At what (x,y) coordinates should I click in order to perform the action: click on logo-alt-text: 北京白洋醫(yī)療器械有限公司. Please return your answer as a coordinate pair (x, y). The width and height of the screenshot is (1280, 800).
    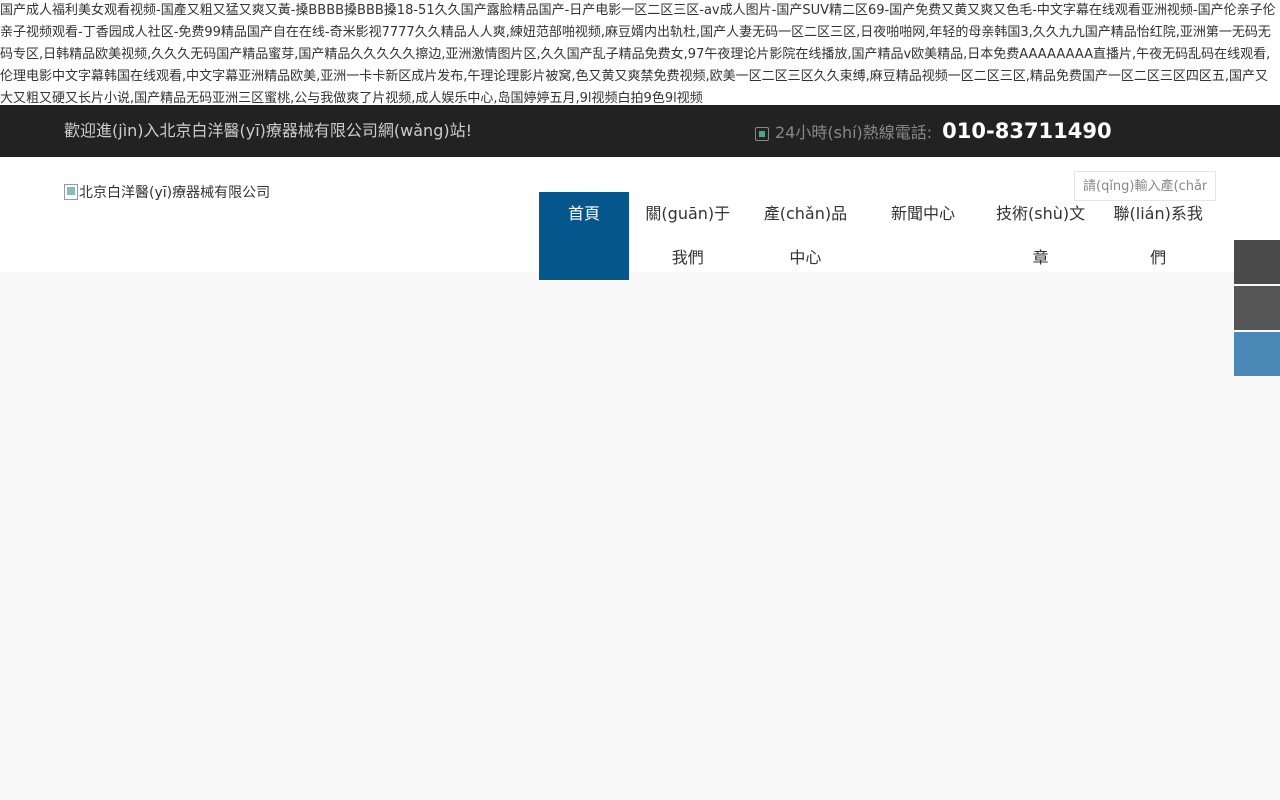
    Looking at the image, I should click on (175, 193).